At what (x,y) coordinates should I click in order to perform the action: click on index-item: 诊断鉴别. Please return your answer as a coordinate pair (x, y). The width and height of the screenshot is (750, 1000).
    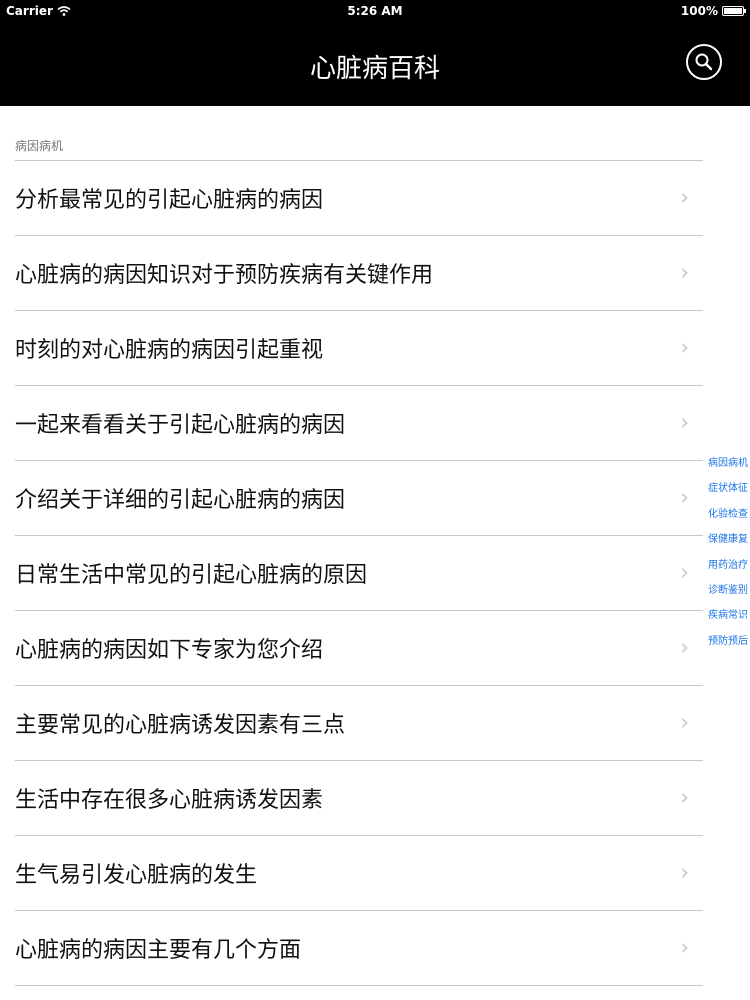
    Looking at the image, I should click on (728, 594).